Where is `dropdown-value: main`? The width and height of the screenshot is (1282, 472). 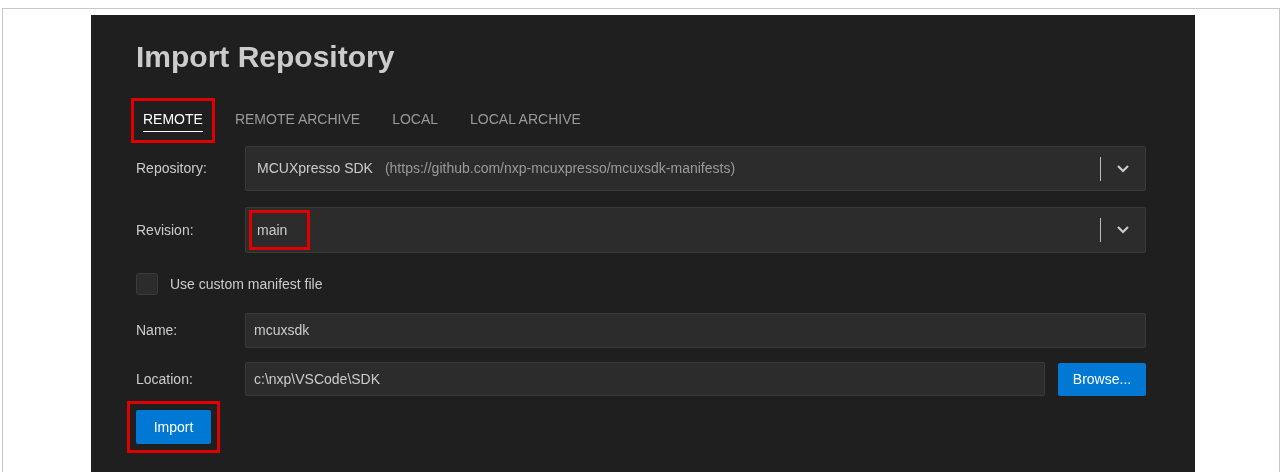
dropdown-value: main is located at coordinates (272, 230).